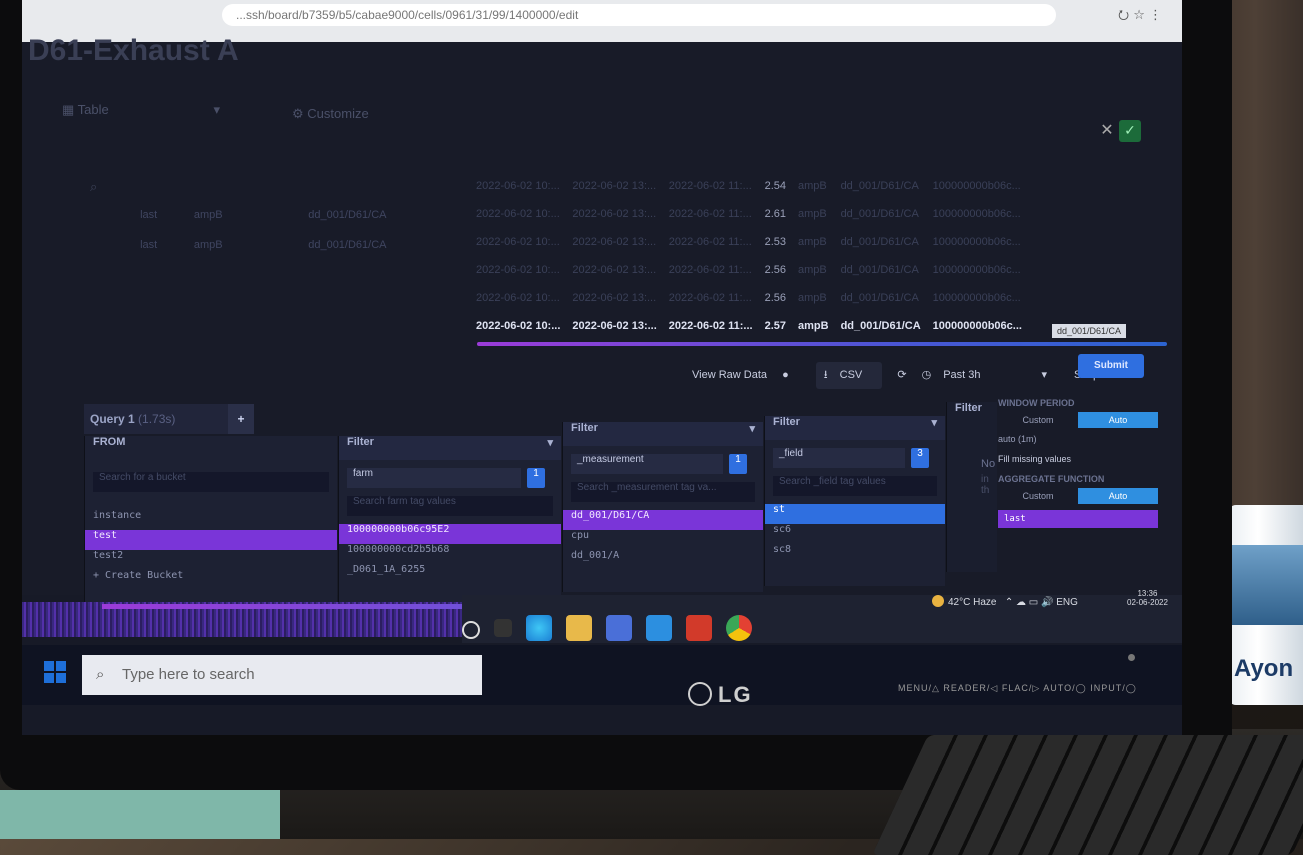 This screenshot has height=855, width=1303. Describe the element at coordinates (855, 486) in the screenshot. I see `tag-search-input: Search _field tag values` at that location.